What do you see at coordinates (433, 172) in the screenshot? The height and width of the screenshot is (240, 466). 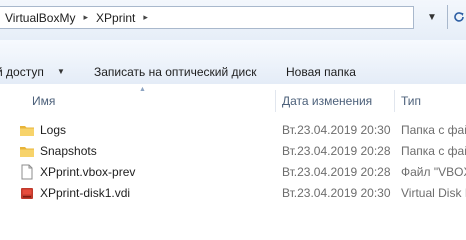 I see `file-type: Файл "VBOX` at bounding box center [433, 172].